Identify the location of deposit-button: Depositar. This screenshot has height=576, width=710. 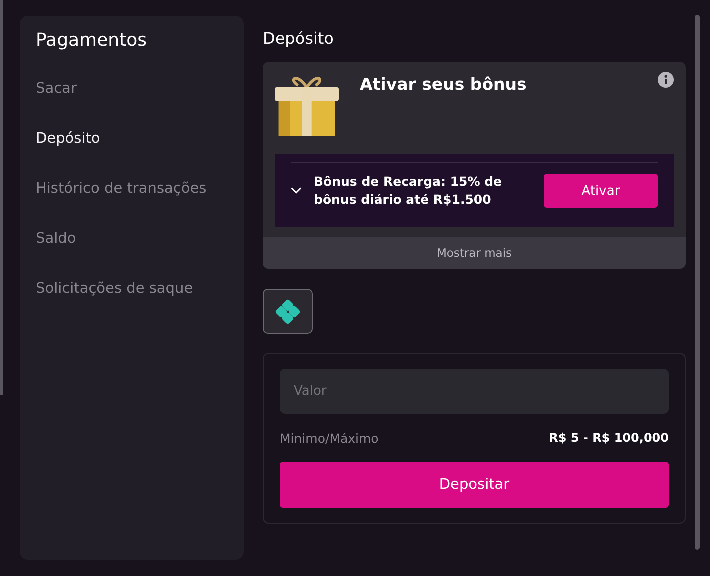
(474, 485).